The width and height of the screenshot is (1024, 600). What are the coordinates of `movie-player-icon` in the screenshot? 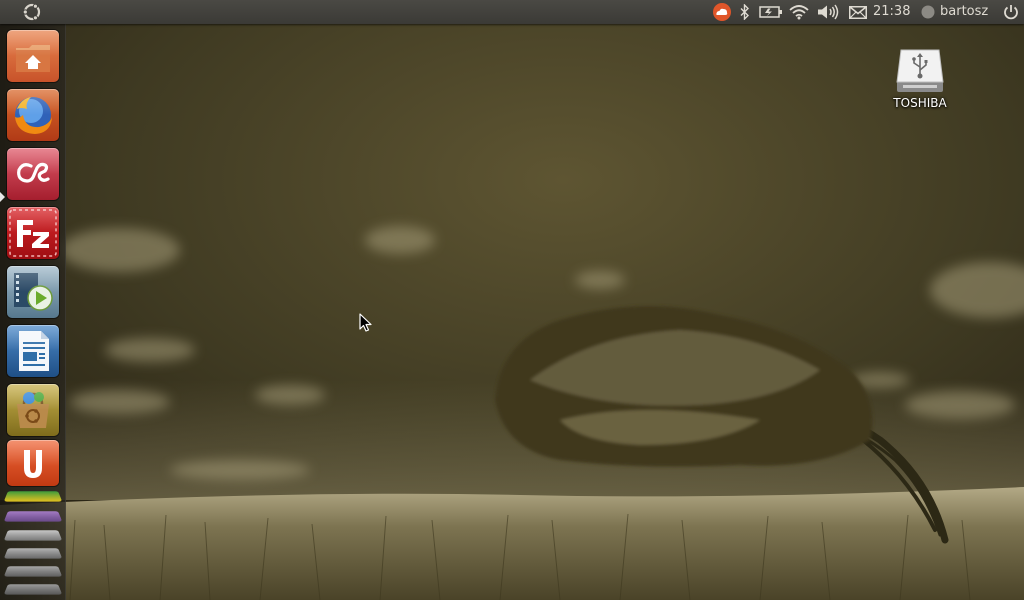 It's located at (33, 292).